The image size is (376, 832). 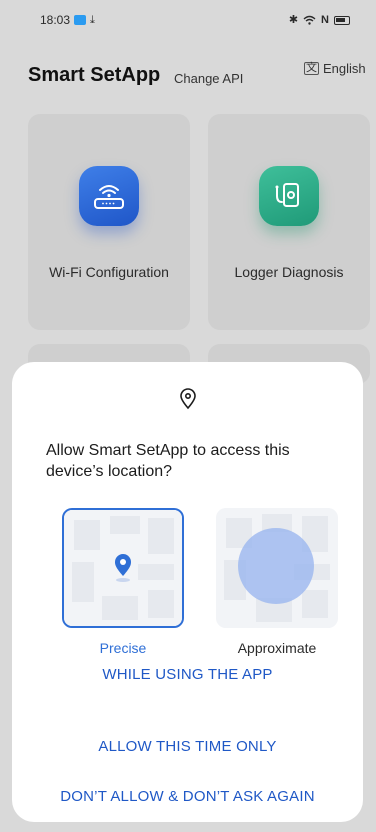 What do you see at coordinates (277, 568) in the screenshot?
I see `approximate-map-preview` at bounding box center [277, 568].